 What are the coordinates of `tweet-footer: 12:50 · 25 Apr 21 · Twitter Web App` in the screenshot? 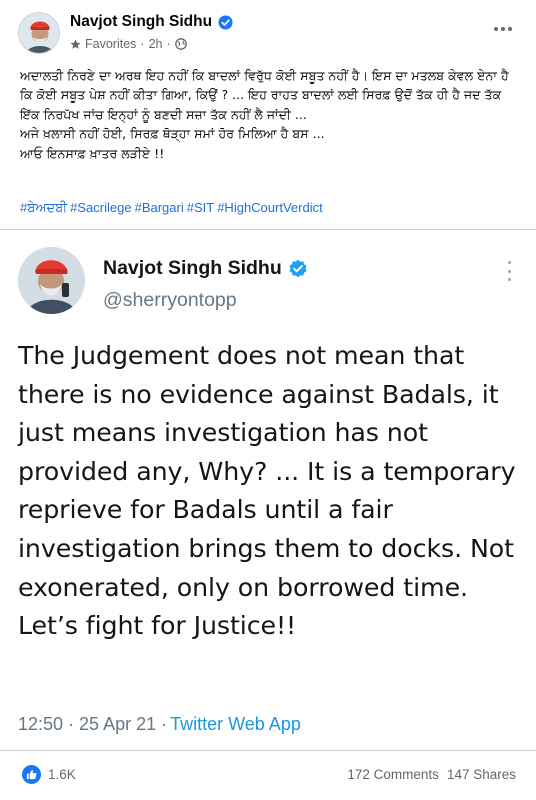 It's located at (159, 724).